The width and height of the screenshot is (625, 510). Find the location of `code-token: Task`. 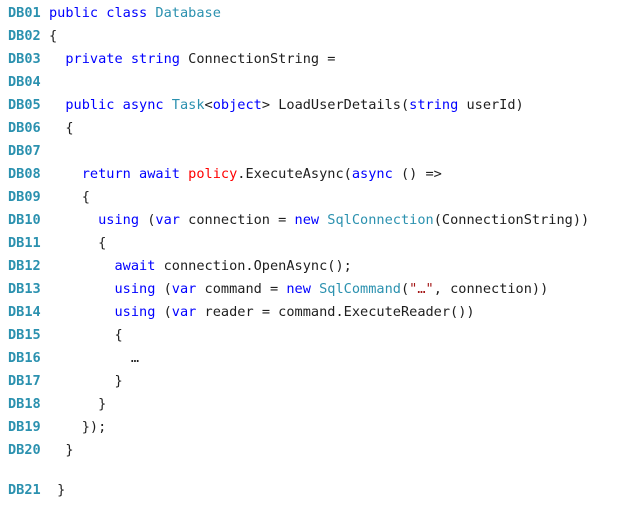

code-token: Task is located at coordinates (188, 105).